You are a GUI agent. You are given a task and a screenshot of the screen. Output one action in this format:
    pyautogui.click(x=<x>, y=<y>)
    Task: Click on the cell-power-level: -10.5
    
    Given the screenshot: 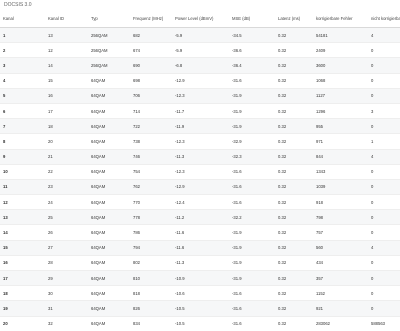 What is the action you would take?
    pyautogui.click(x=200, y=323)
    